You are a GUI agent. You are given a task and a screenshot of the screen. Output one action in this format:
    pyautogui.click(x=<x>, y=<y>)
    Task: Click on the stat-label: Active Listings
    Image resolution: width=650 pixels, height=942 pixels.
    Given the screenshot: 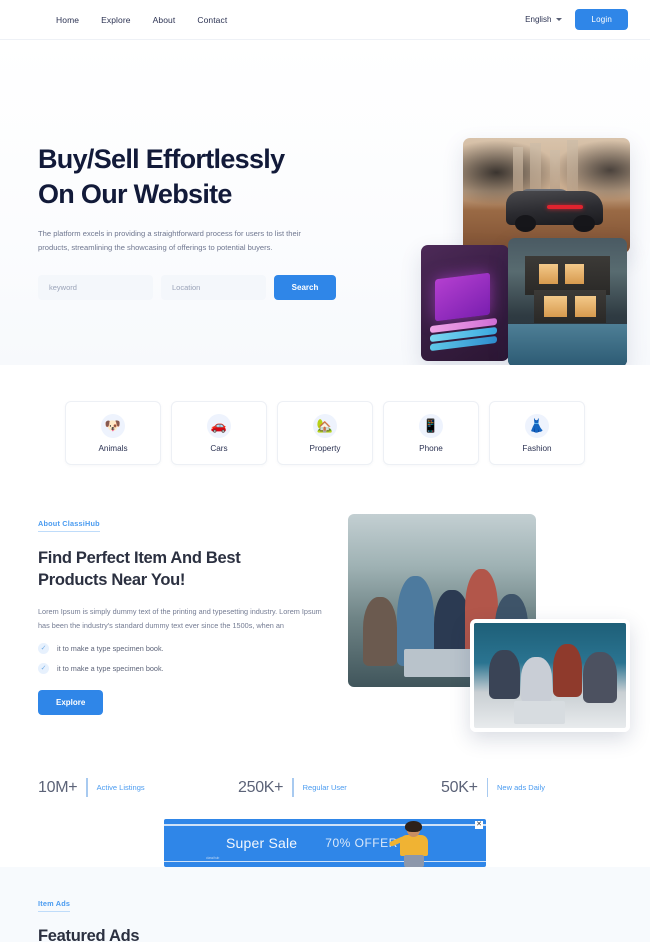 What is the action you would take?
    pyautogui.click(x=120, y=787)
    